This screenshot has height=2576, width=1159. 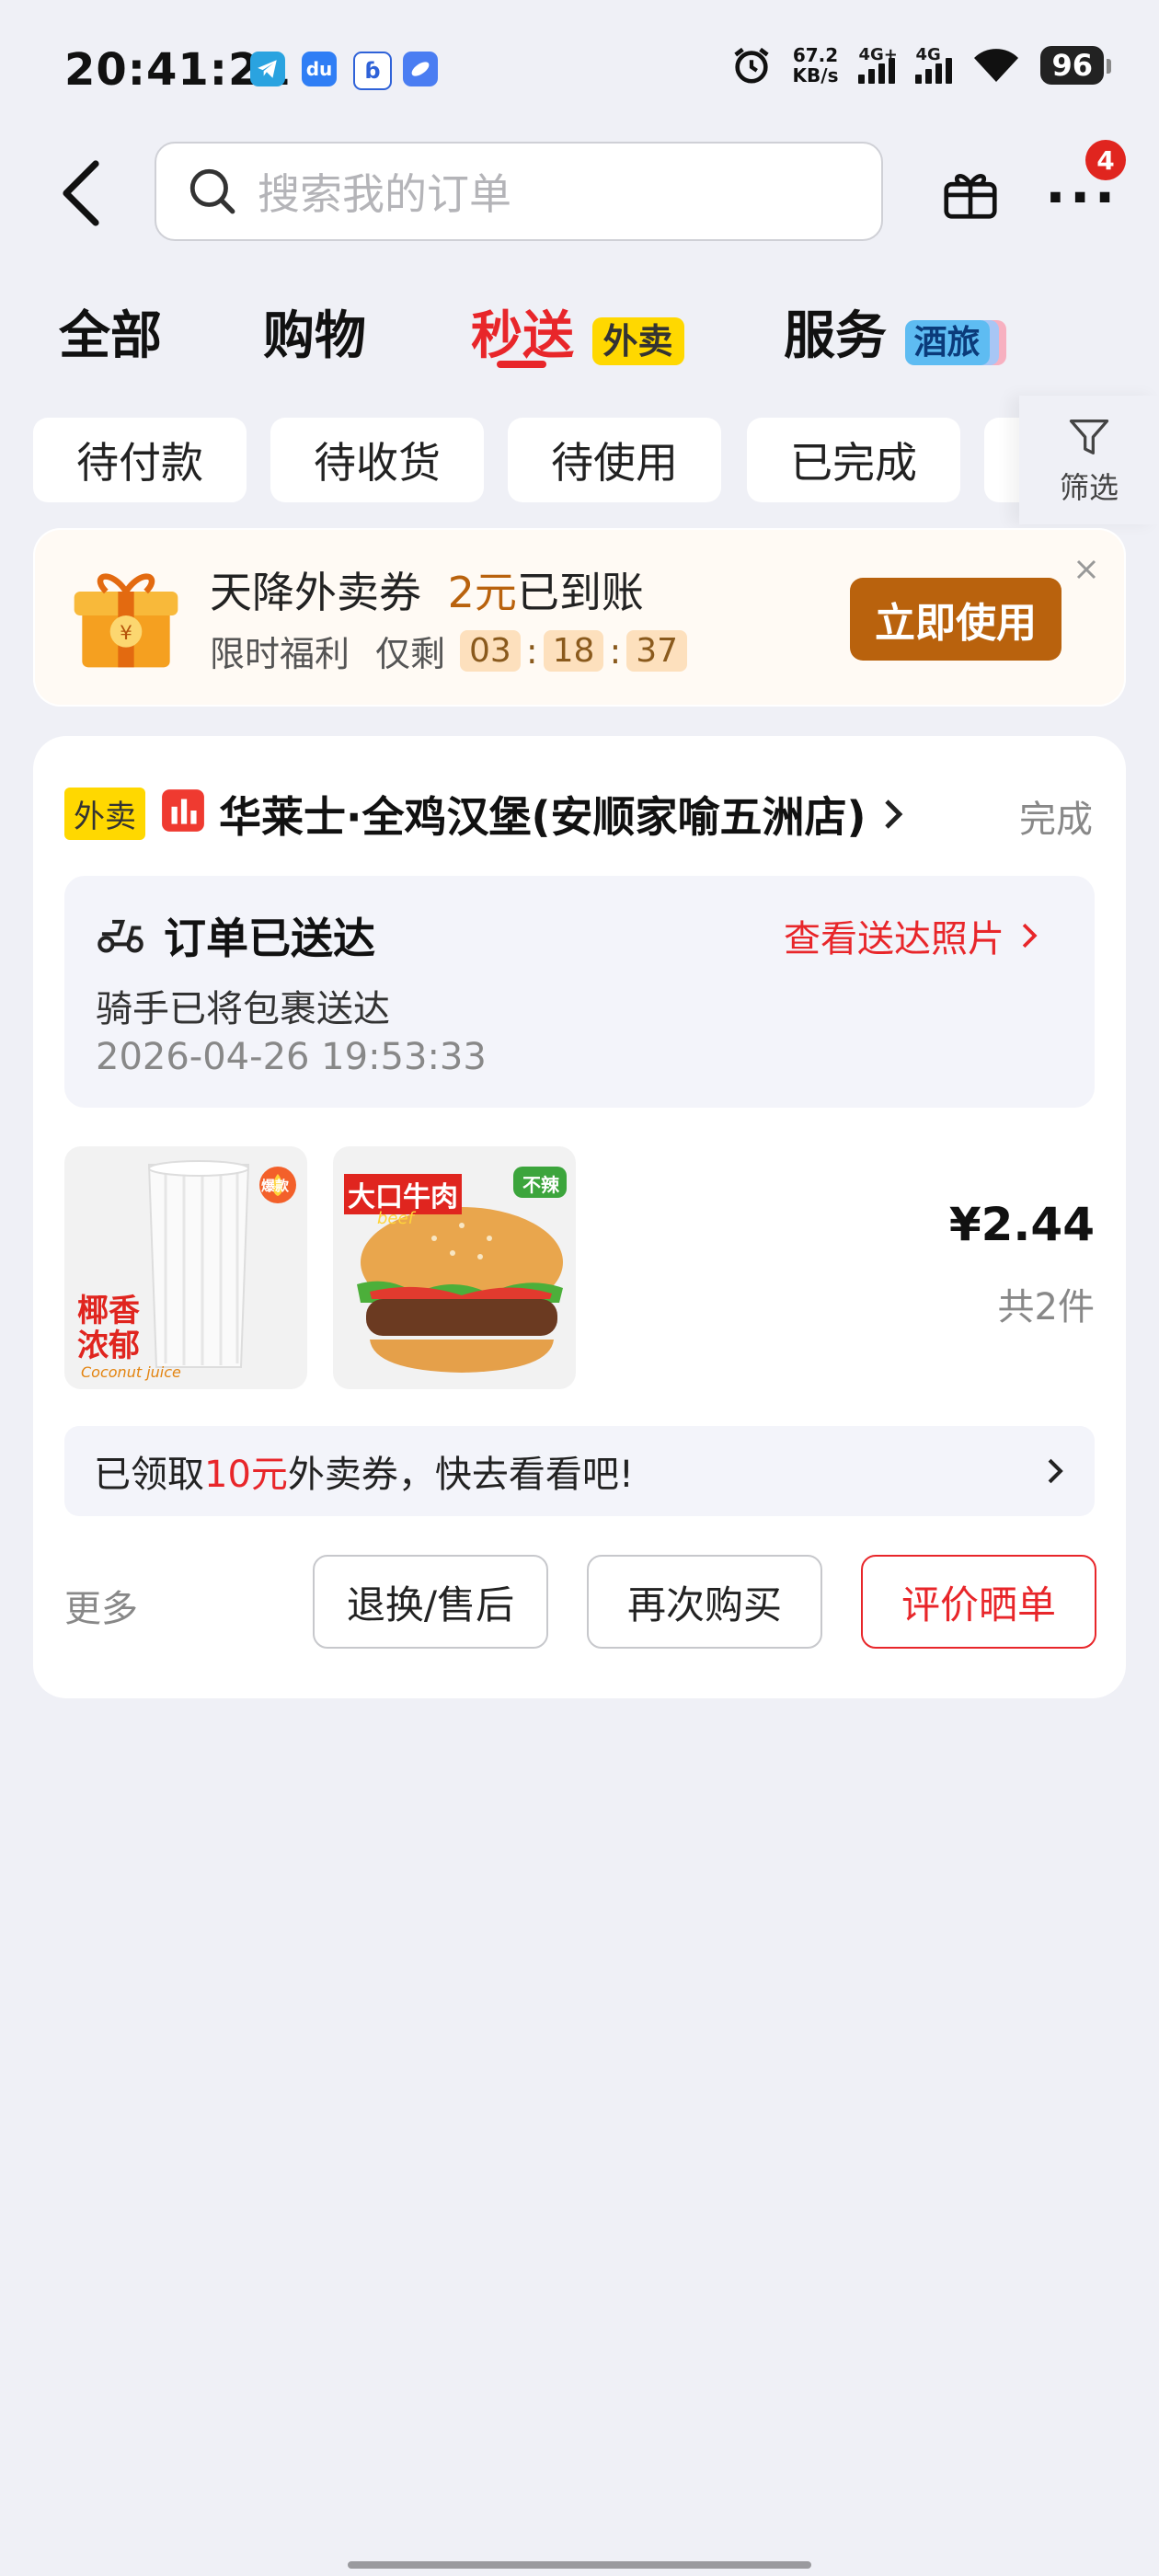 What do you see at coordinates (126, 620) in the screenshot?
I see `gift-box-icon: ¥` at bounding box center [126, 620].